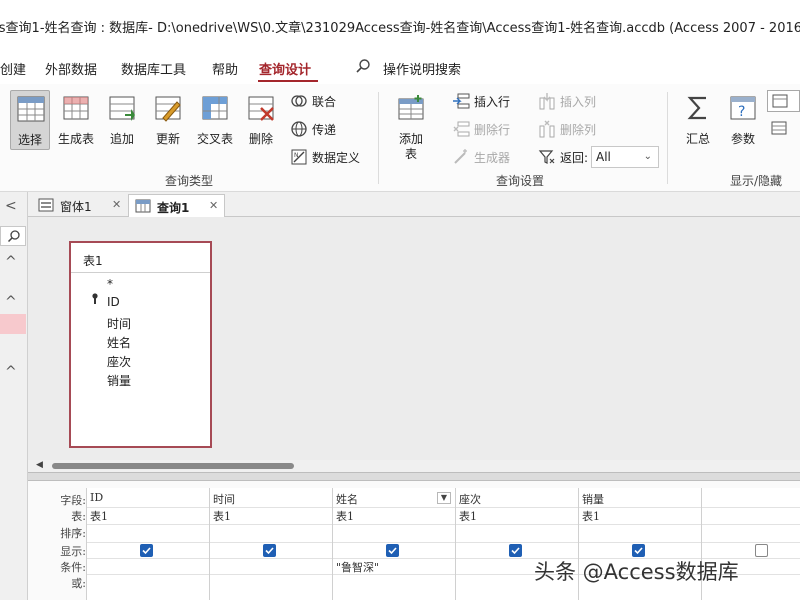  Describe the element at coordinates (13, 236) in the screenshot. I see `nav-search-box` at that location.